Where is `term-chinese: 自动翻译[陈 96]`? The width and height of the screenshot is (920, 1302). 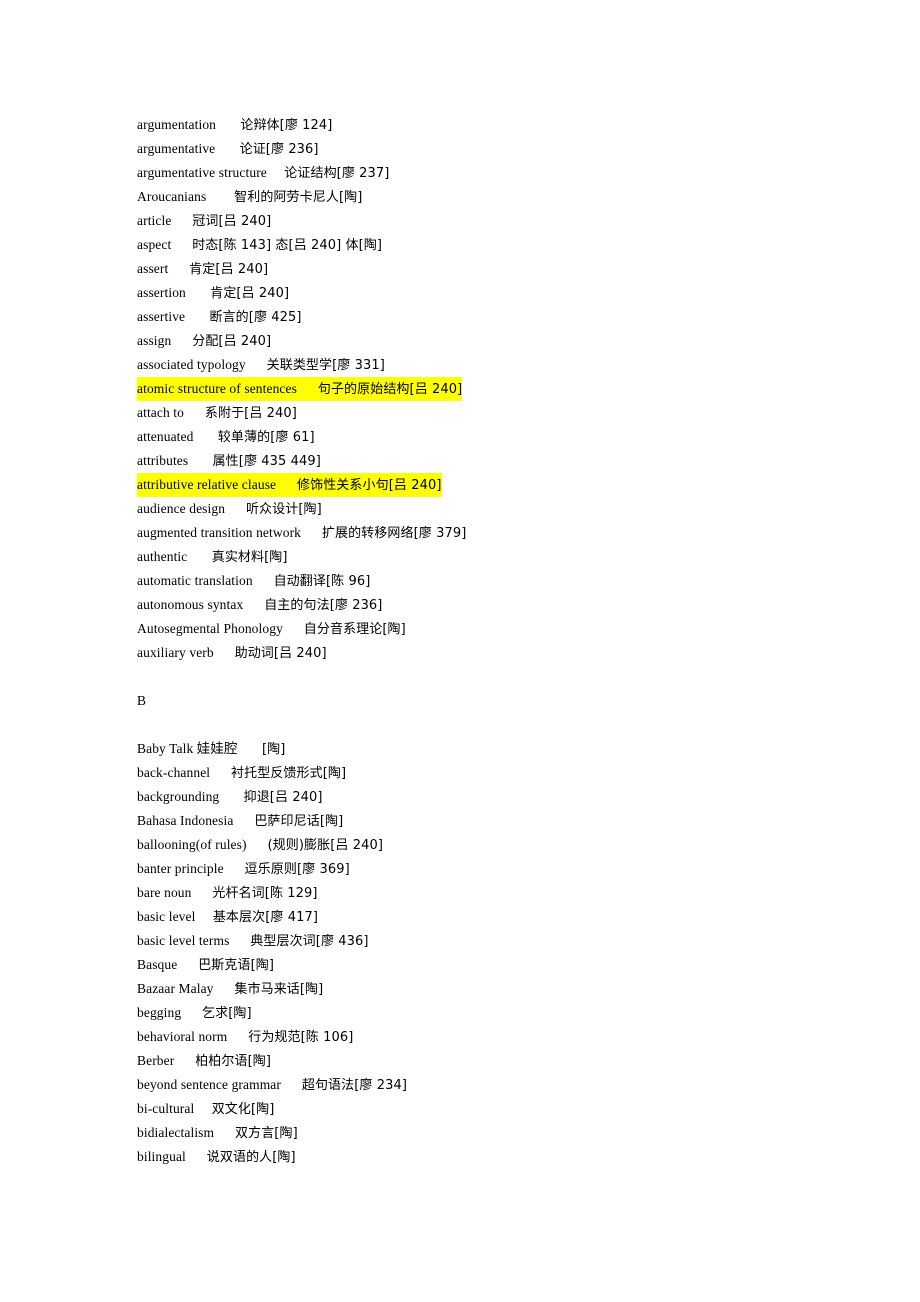
term-chinese: 自动翻译[陈 96] is located at coordinates (322, 581).